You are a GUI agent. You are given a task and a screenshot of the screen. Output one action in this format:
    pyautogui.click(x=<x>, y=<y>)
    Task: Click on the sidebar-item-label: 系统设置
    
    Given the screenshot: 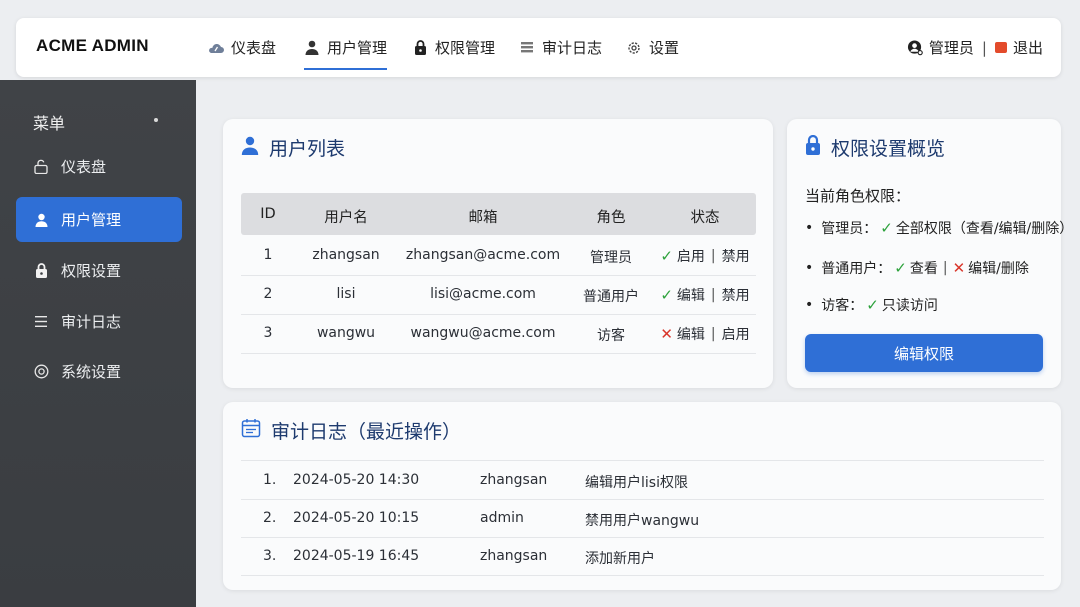 What is the action you would take?
    pyautogui.click(x=91, y=372)
    